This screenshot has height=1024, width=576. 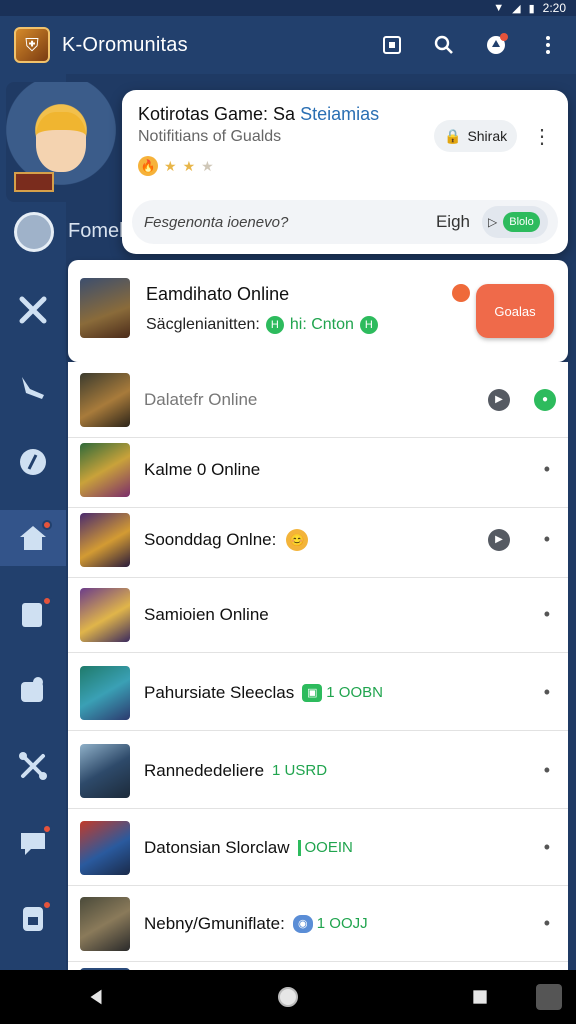 What do you see at coordinates (96, 997) in the screenshot?
I see `back-icon` at bounding box center [96, 997].